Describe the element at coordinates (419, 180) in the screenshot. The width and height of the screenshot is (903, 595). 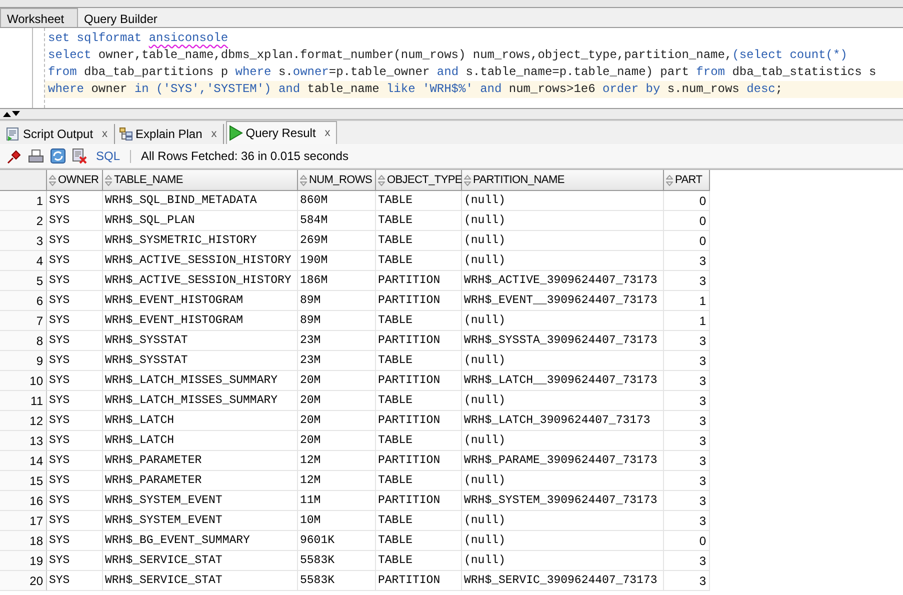
I see `column-header: OBJECT_TYPE` at that location.